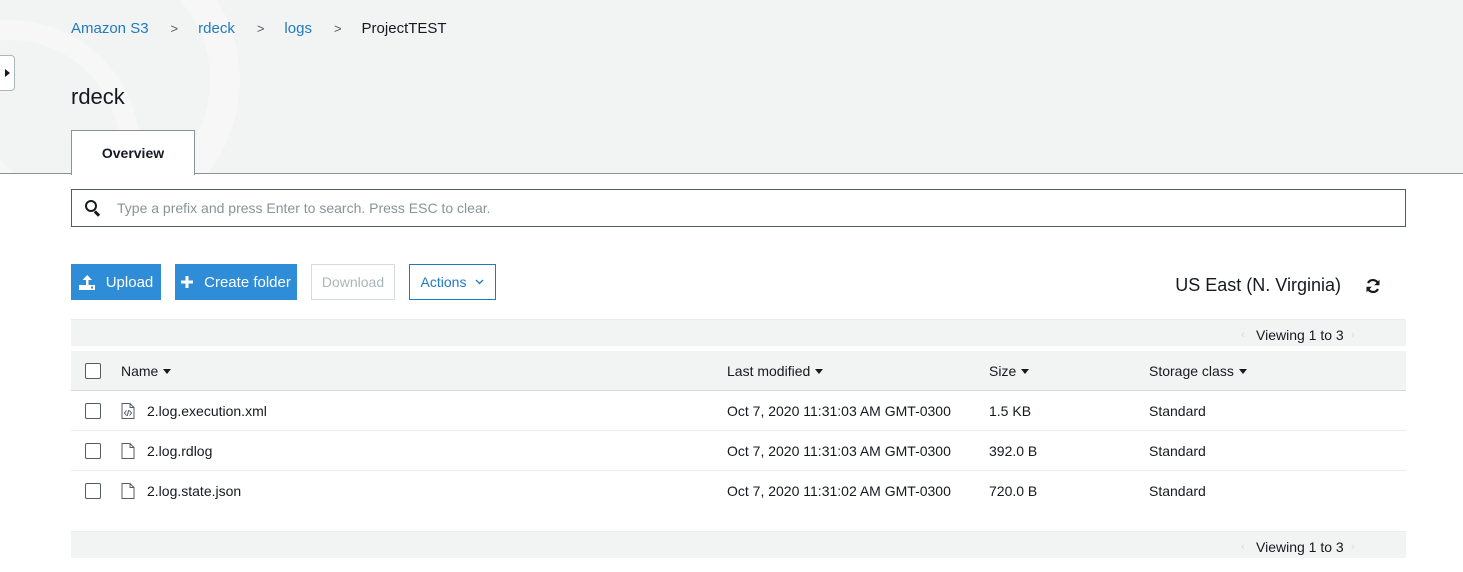 The width and height of the screenshot is (1463, 572). I want to click on file-name-link: 2.log.state.json, so click(194, 491).